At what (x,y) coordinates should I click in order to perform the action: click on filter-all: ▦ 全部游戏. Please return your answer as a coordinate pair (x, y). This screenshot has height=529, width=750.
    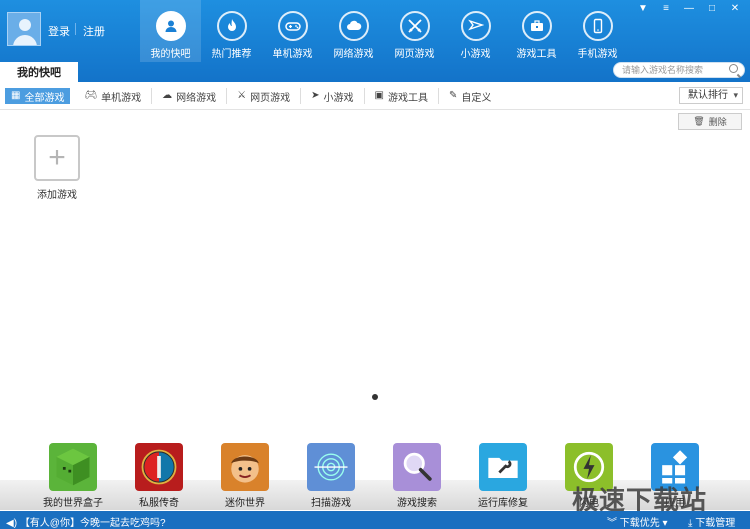
    Looking at the image, I should click on (38, 96).